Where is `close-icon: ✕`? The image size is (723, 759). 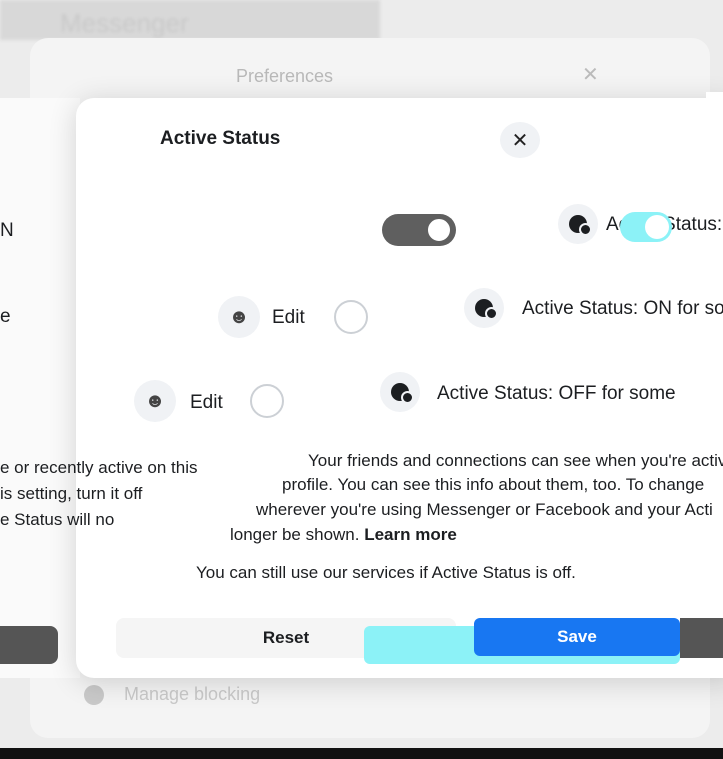 close-icon: ✕ is located at coordinates (520, 140).